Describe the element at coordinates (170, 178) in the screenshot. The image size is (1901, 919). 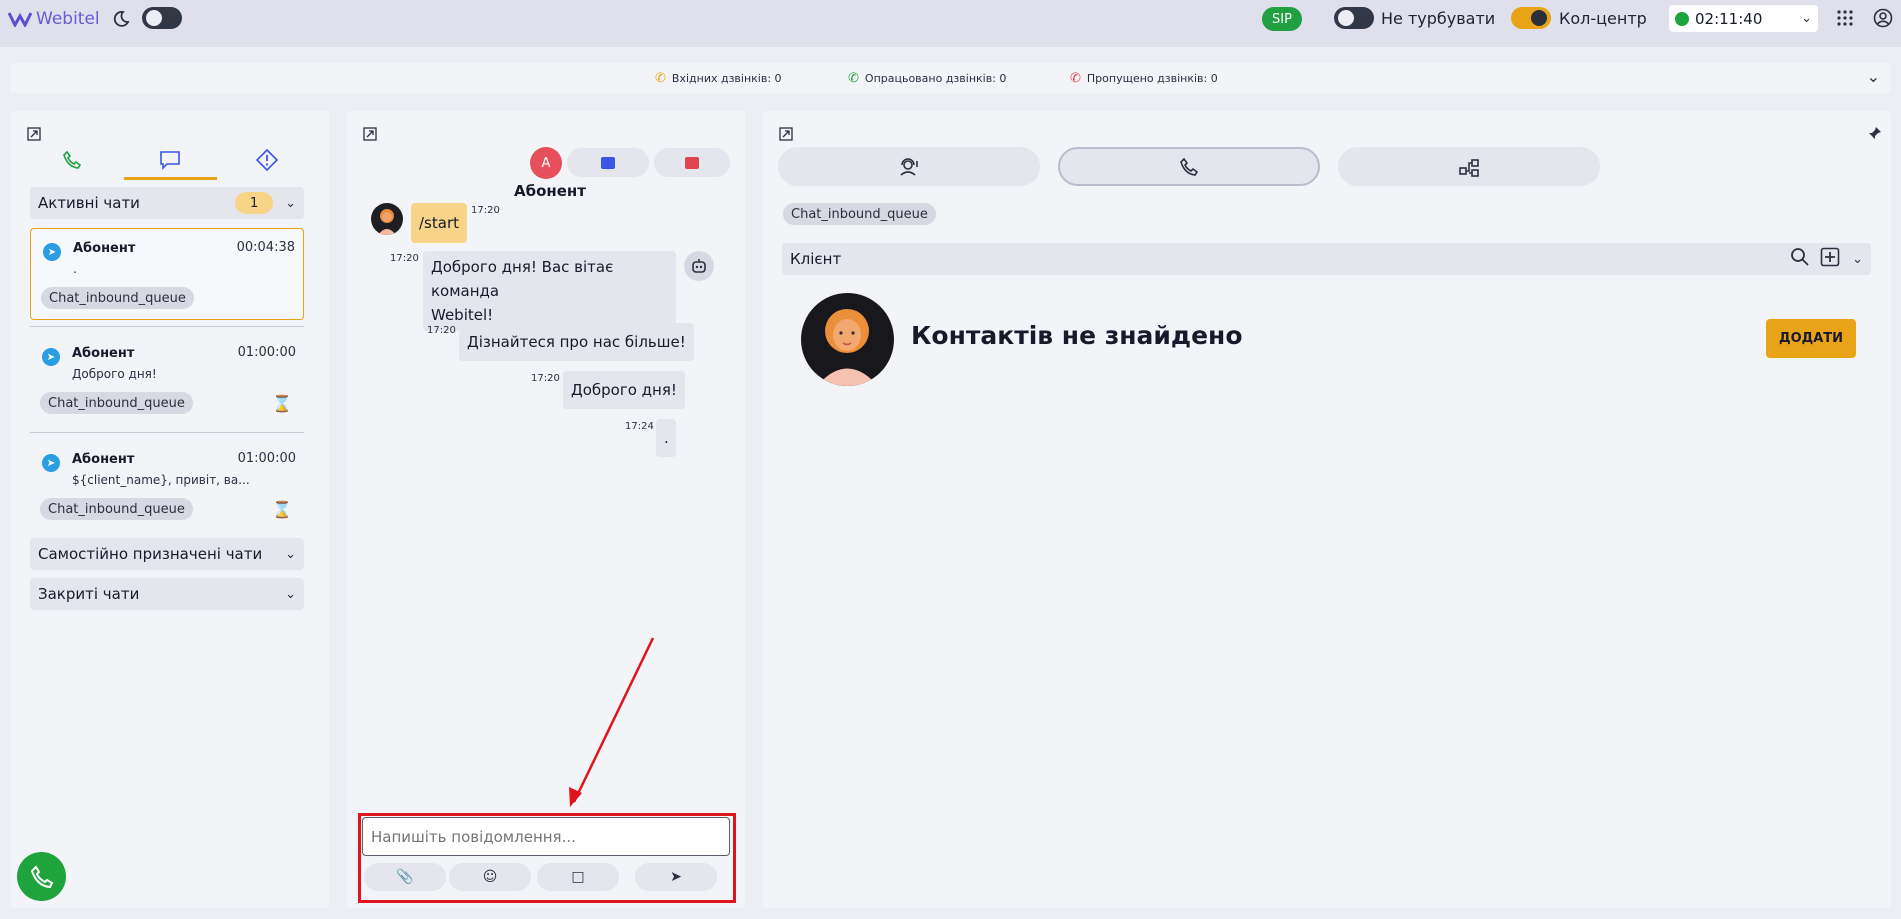
I see `active-tab-indicator` at that location.